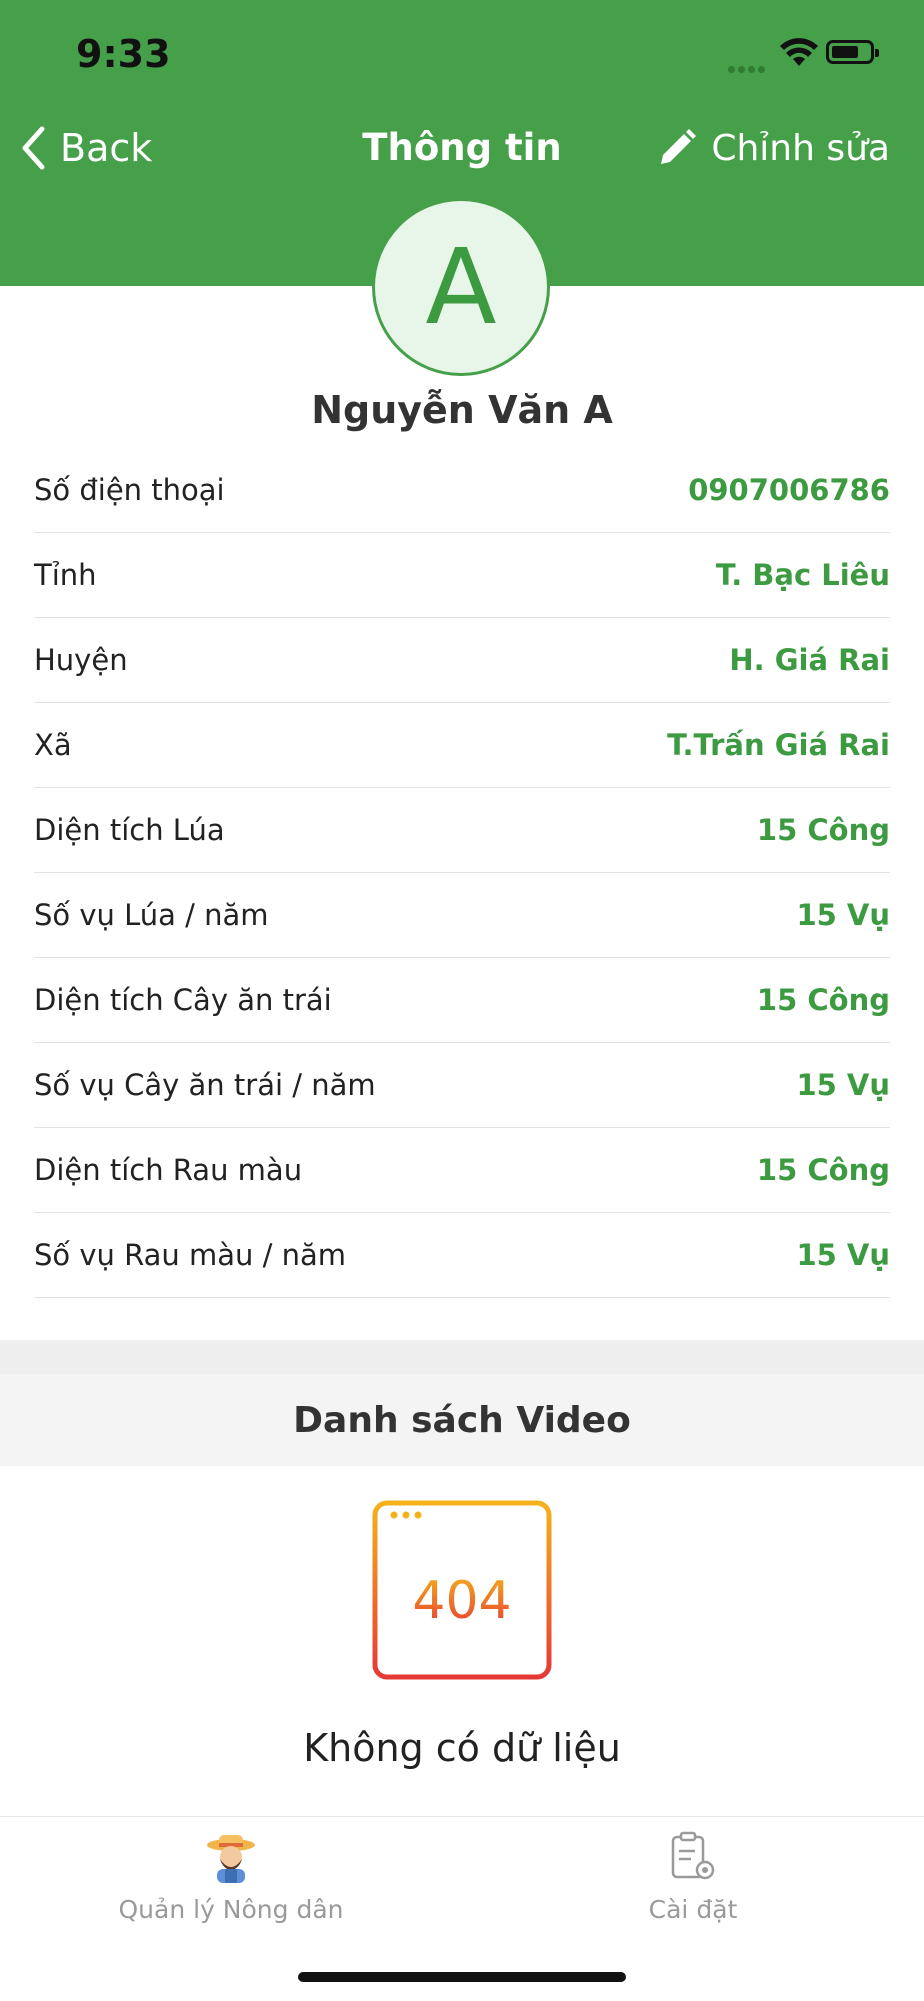  What do you see at coordinates (462, 1357) in the screenshot?
I see `section-divider` at bounding box center [462, 1357].